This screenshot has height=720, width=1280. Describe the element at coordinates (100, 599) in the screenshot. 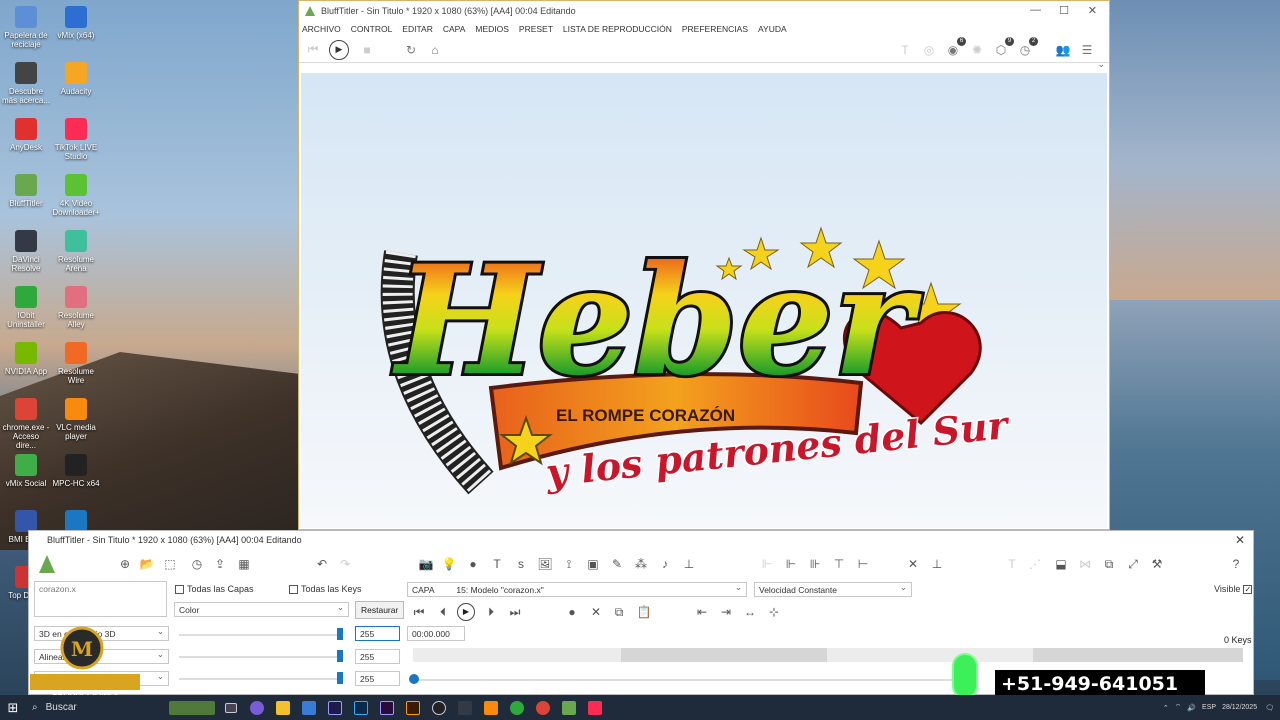

I see `file-field: corazon.x` at that location.